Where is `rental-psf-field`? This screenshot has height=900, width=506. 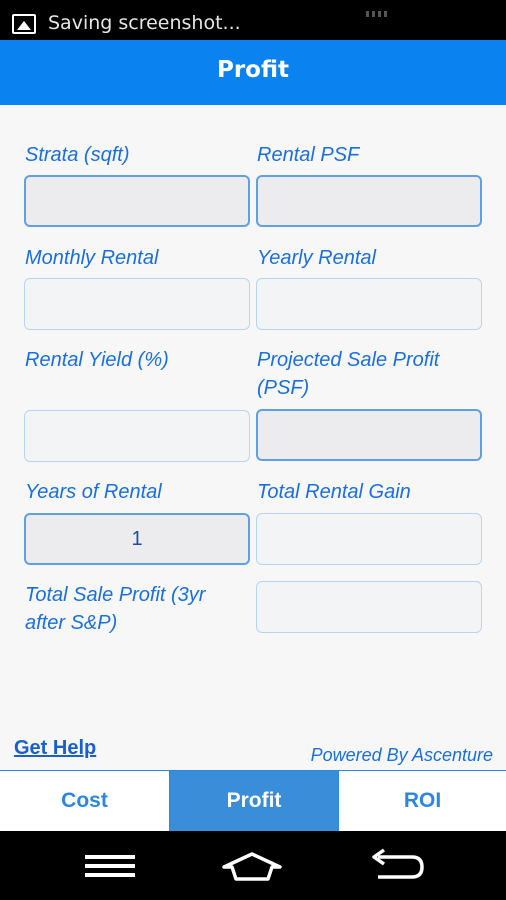 rental-psf-field is located at coordinates (369, 201).